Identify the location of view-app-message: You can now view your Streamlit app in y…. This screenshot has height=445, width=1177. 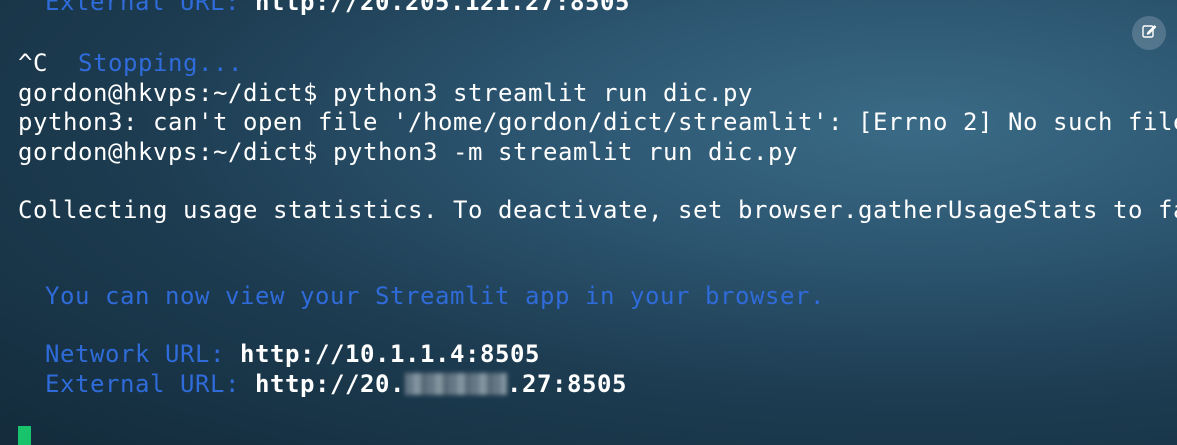
(421, 296).